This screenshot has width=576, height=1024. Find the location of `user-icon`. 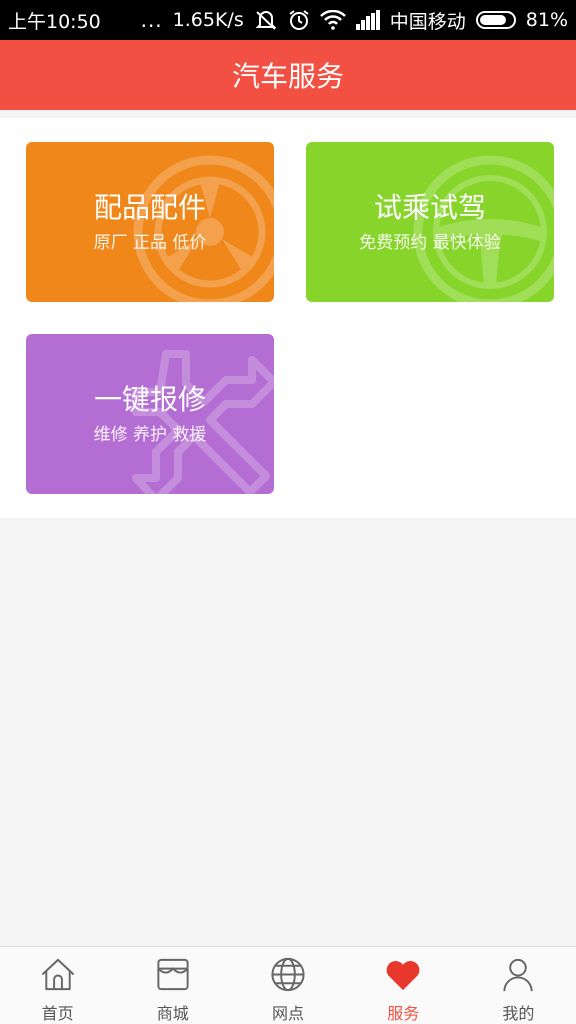

user-icon is located at coordinates (518, 975).